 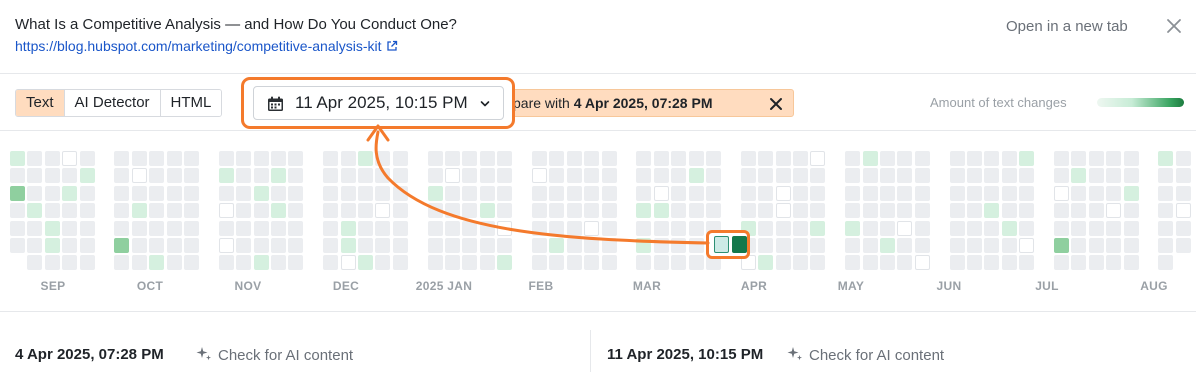 I want to click on snapshot-date-dropdown: 11 Apr 2025, 10:15 PM, so click(x=378, y=103).